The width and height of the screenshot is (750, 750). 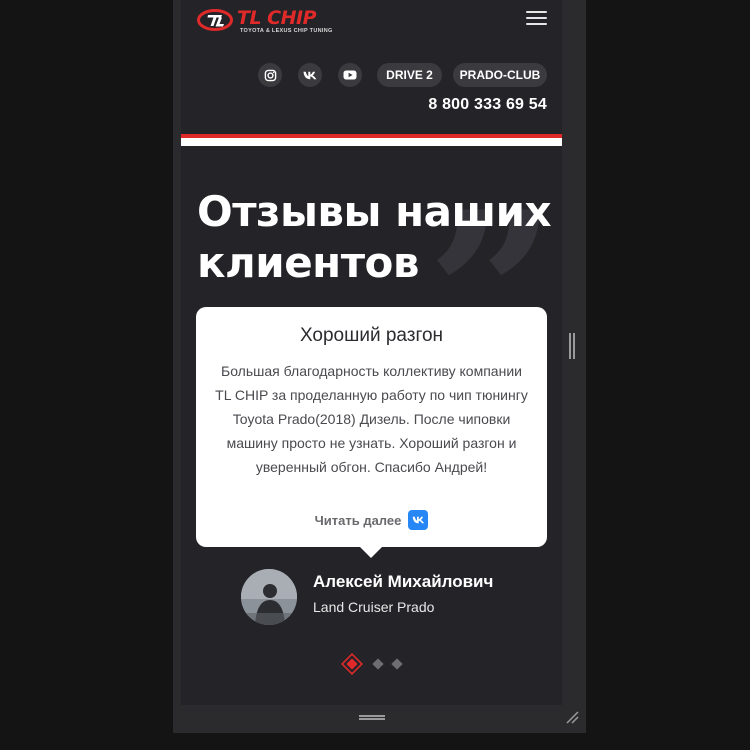 I want to click on instagram-button, so click(x=270, y=75).